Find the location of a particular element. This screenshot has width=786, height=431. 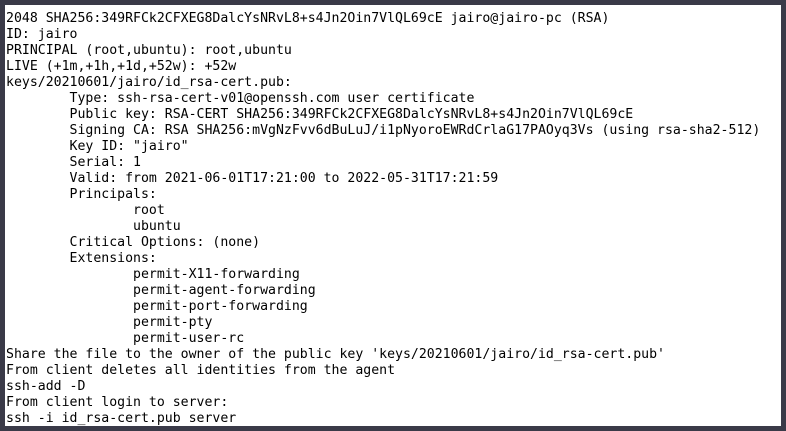

terminal-line: permit-user-rc is located at coordinates (125, 338).